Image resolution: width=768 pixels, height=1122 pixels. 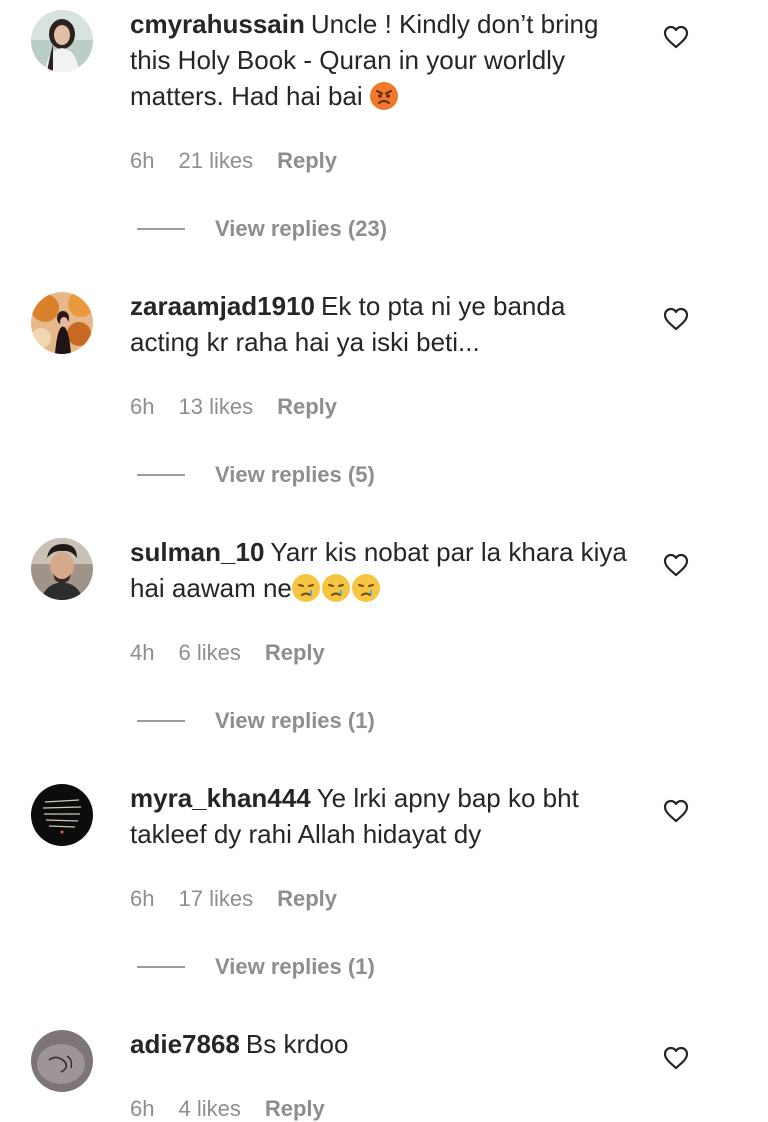 I want to click on username: sulman_10, so click(x=197, y=552).